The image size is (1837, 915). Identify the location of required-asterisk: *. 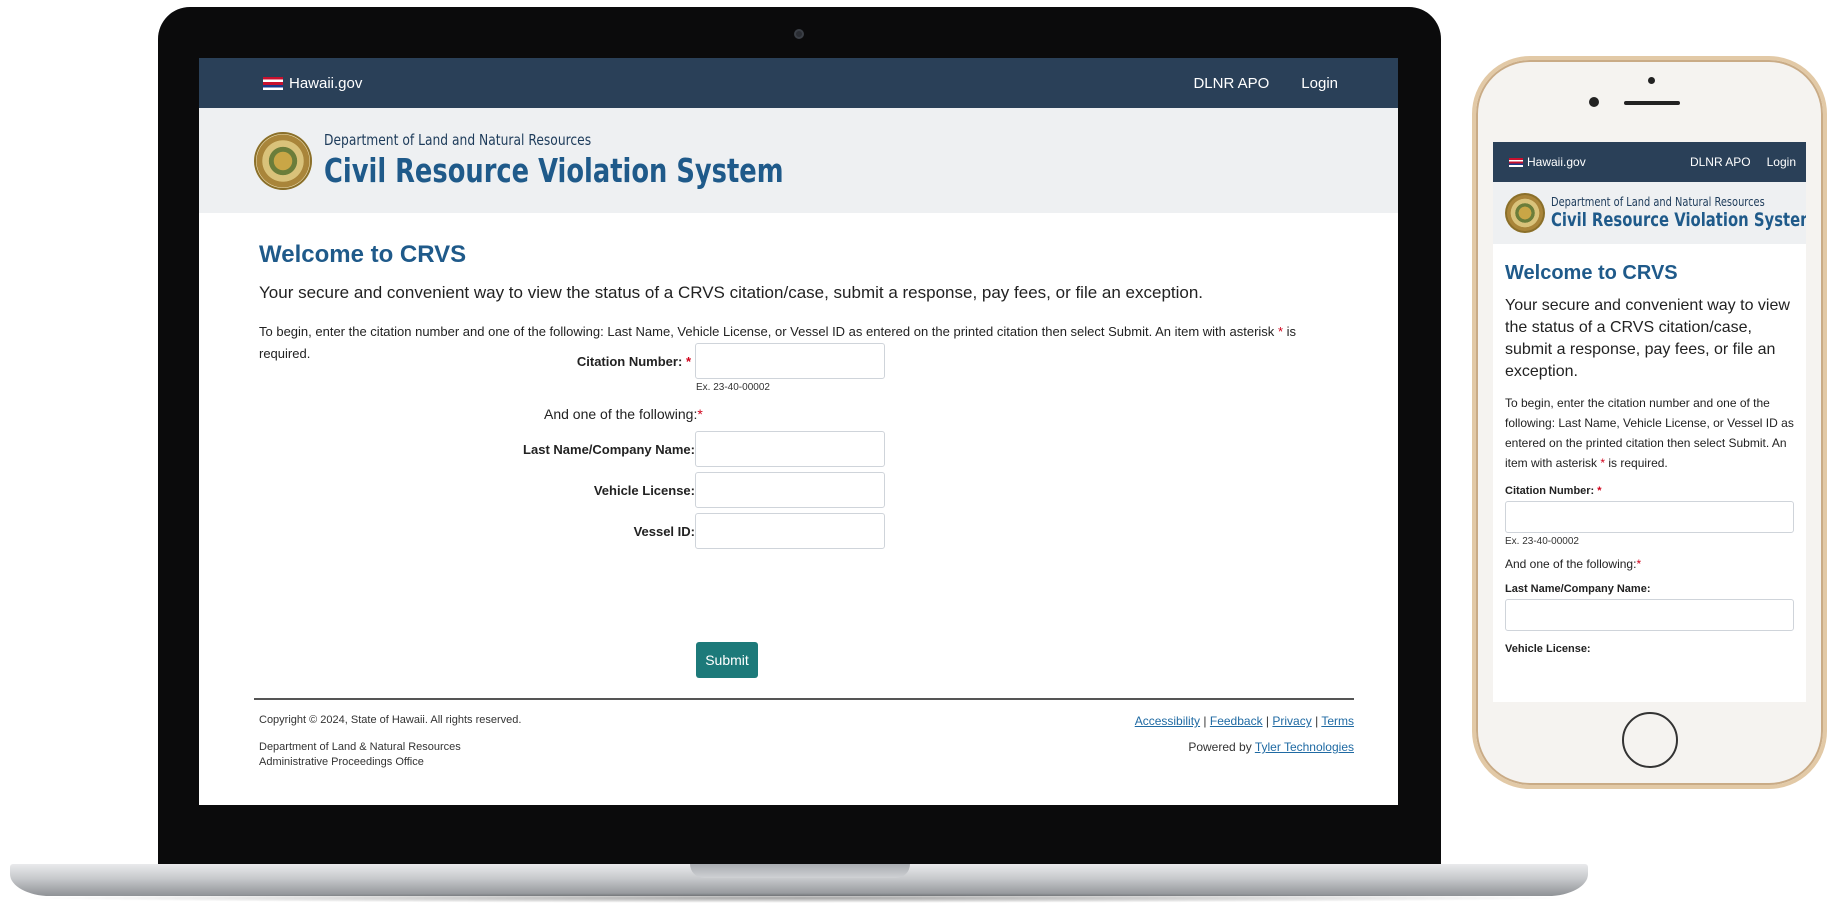
(1280, 331).